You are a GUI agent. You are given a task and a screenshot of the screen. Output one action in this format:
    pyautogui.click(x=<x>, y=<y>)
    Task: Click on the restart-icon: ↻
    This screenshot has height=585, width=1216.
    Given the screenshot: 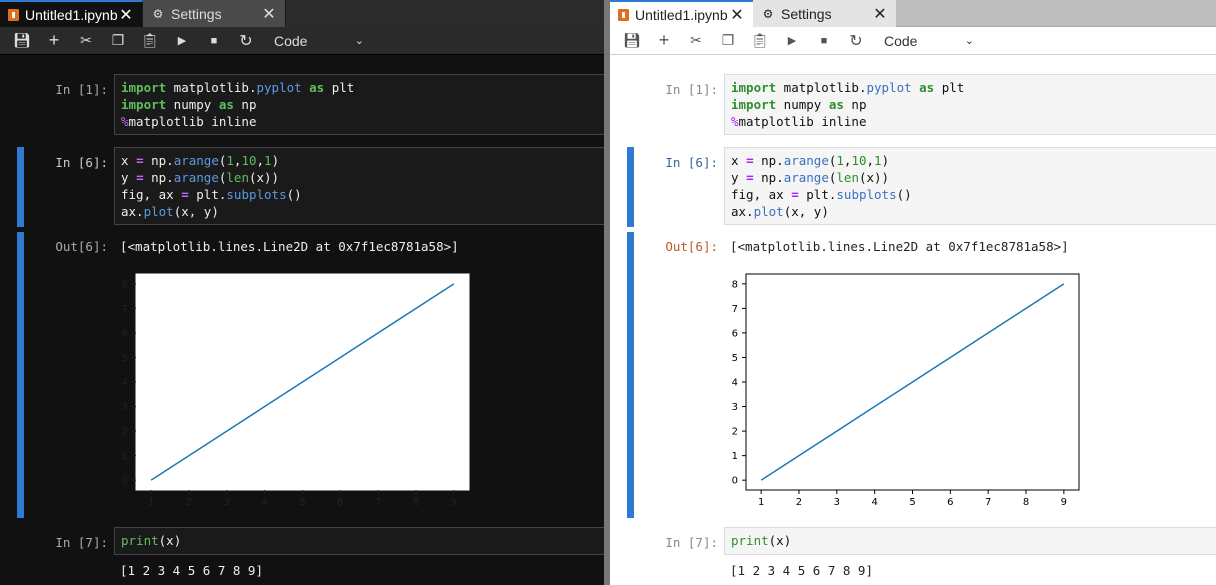 What is the action you would take?
    pyautogui.click(x=246, y=41)
    